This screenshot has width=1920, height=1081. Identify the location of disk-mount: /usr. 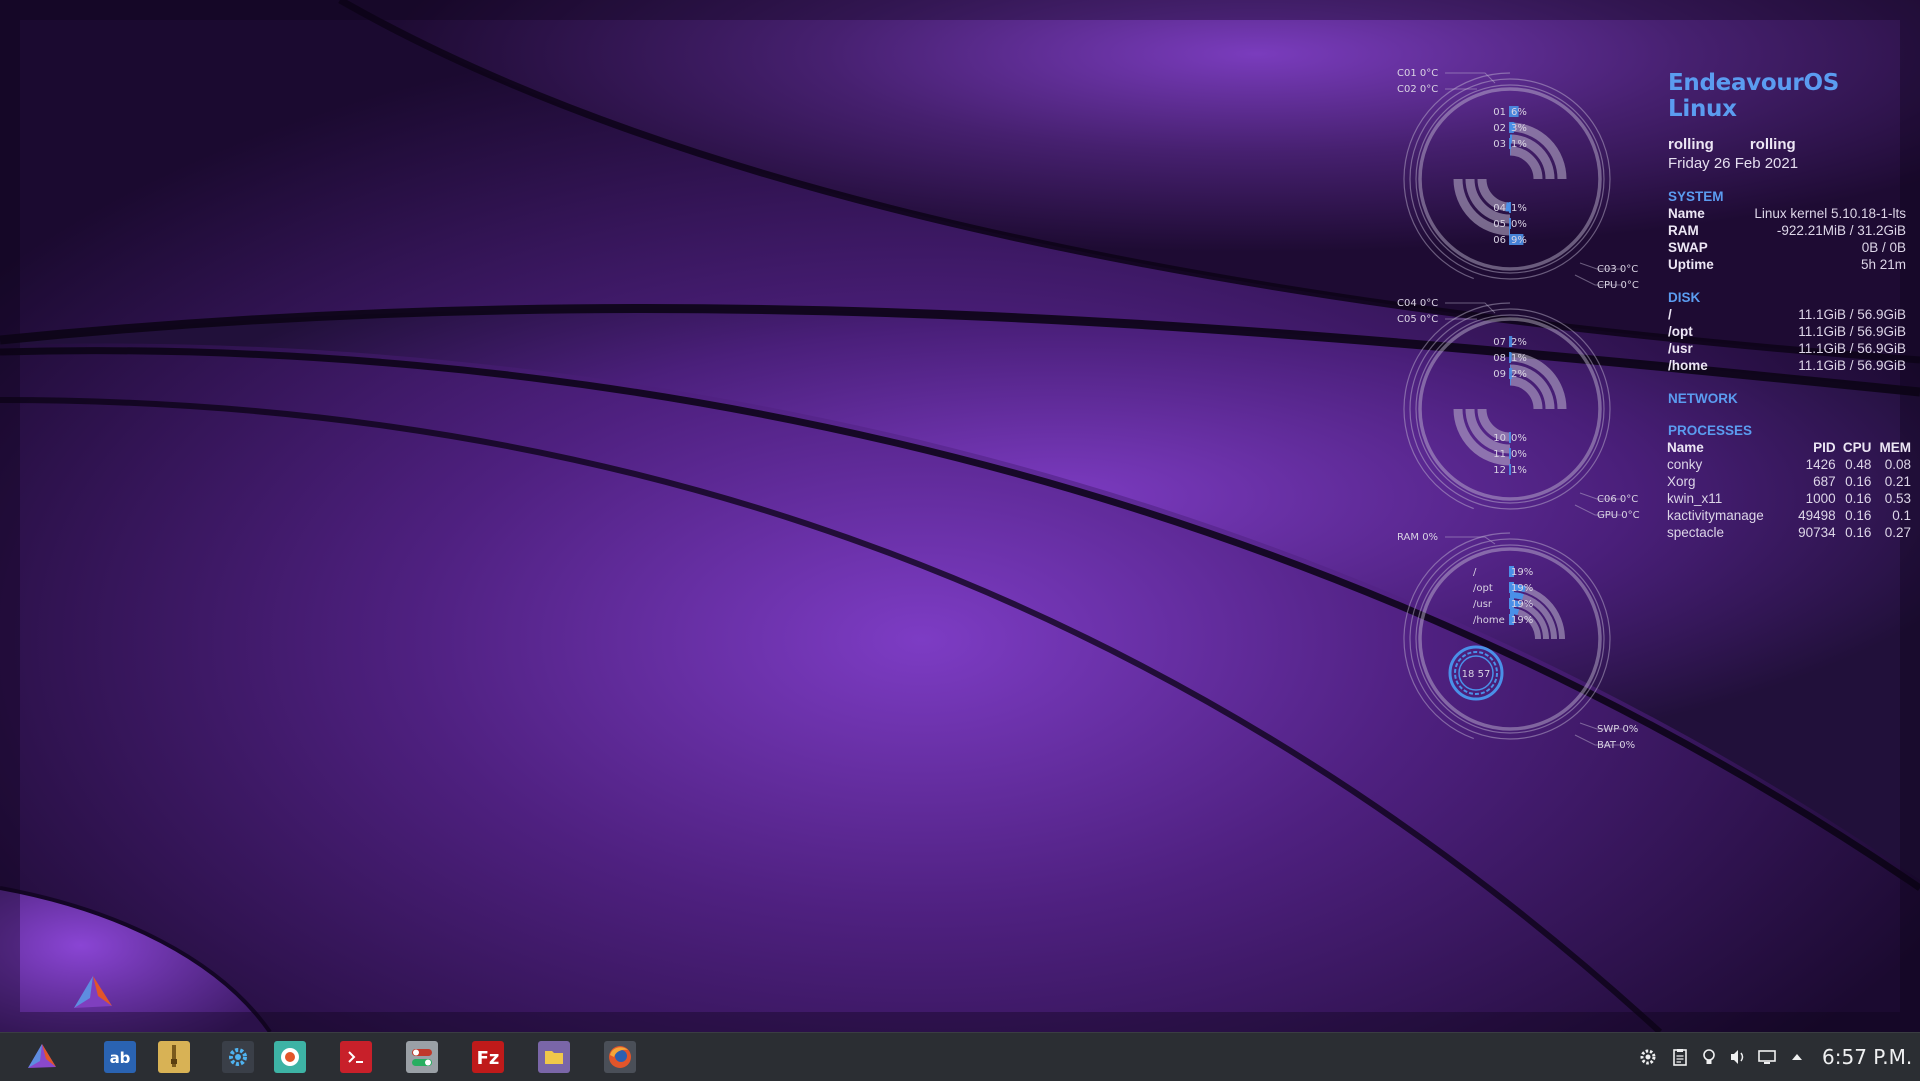
(1680, 348).